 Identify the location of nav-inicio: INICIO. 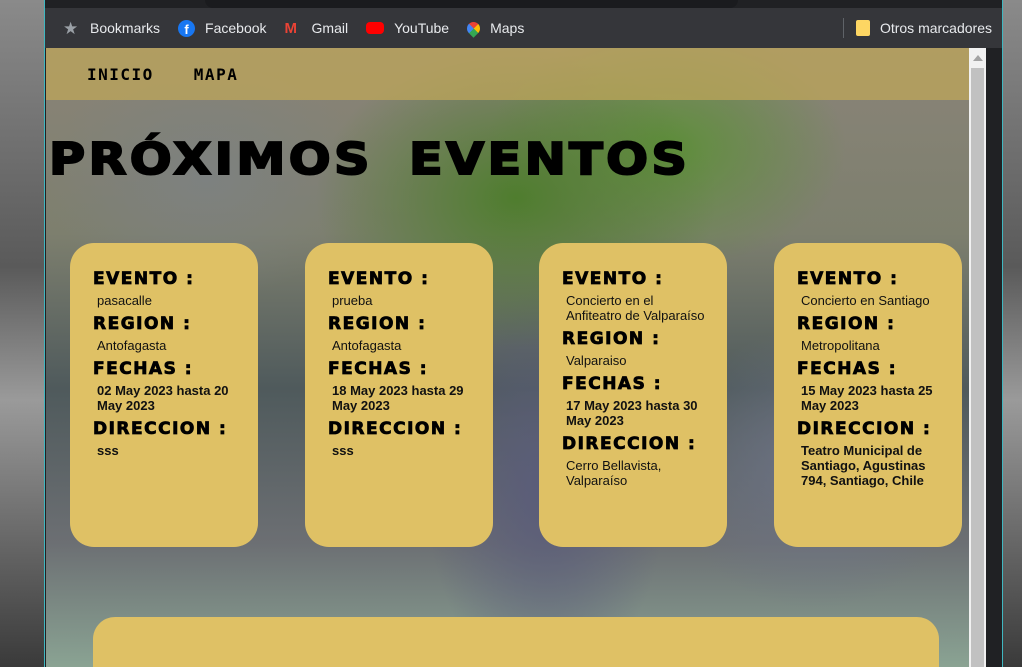
(120, 74).